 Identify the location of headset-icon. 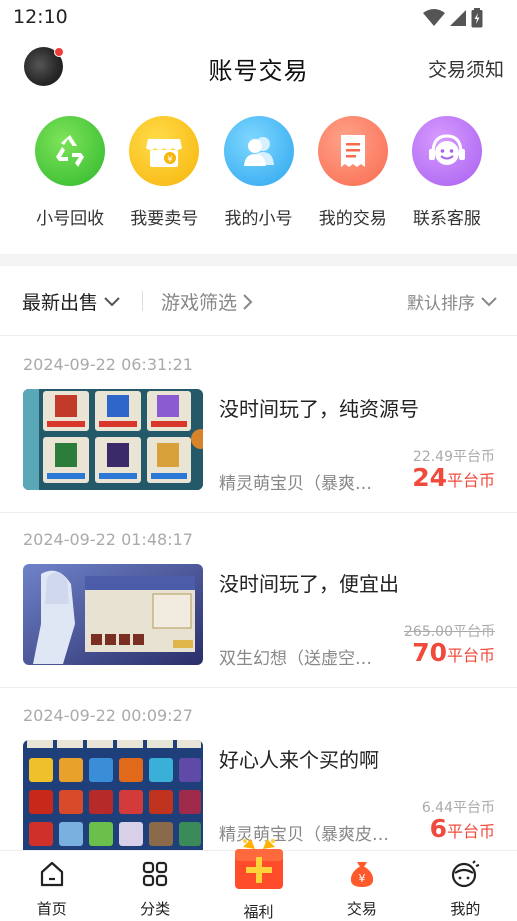
(446, 151).